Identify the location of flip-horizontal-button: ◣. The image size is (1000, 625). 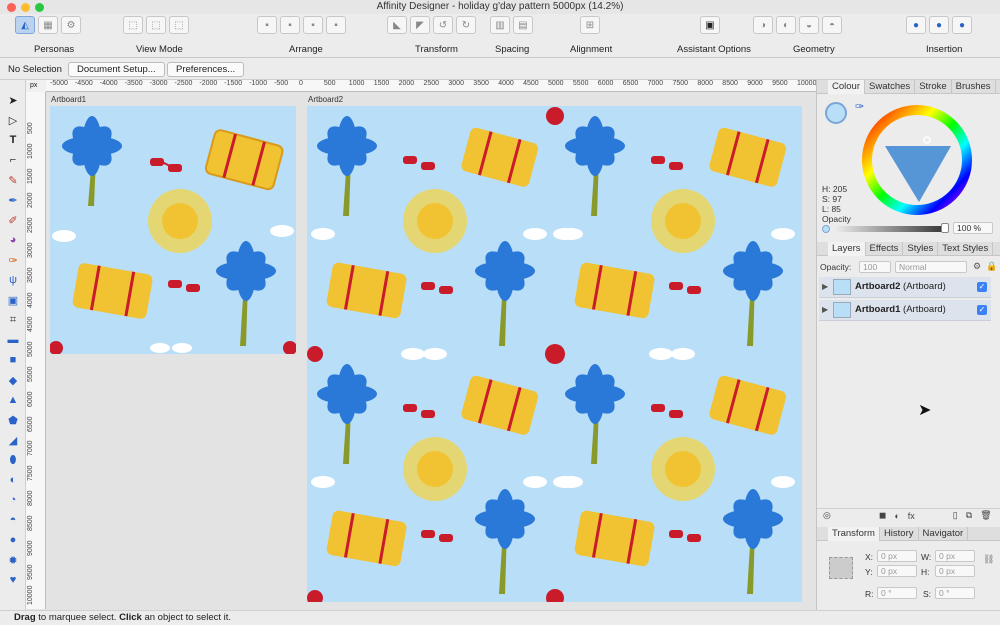
(397, 25).